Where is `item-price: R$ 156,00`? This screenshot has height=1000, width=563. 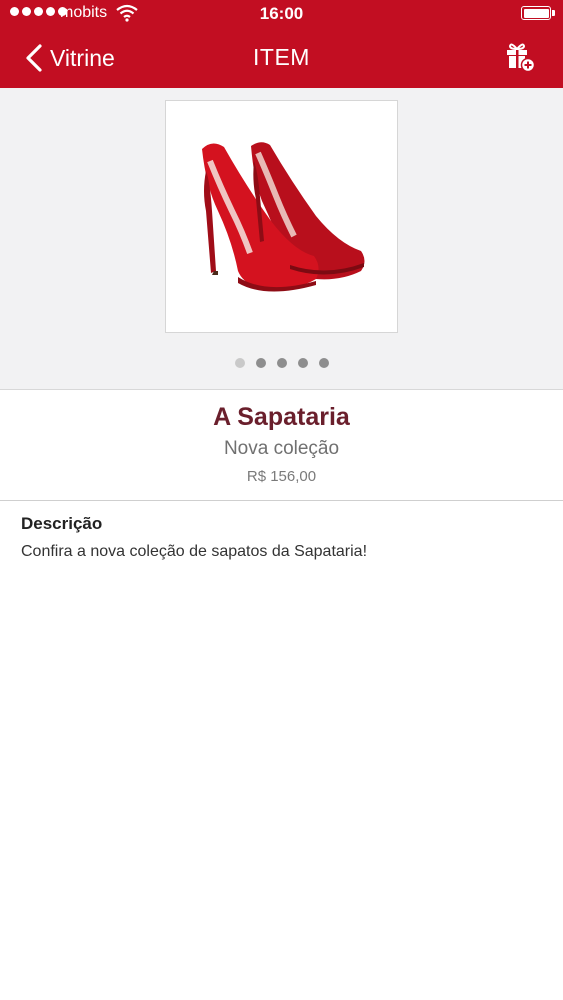
item-price: R$ 156,00 is located at coordinates (281, 476).